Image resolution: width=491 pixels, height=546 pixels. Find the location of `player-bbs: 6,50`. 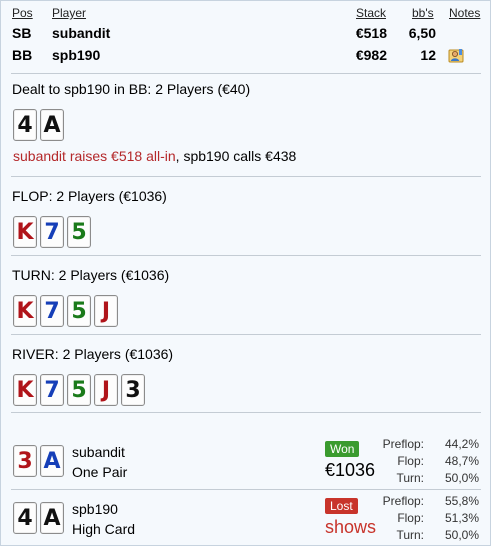

player-bbs: 6,50 is located at coordinates (422, 33).